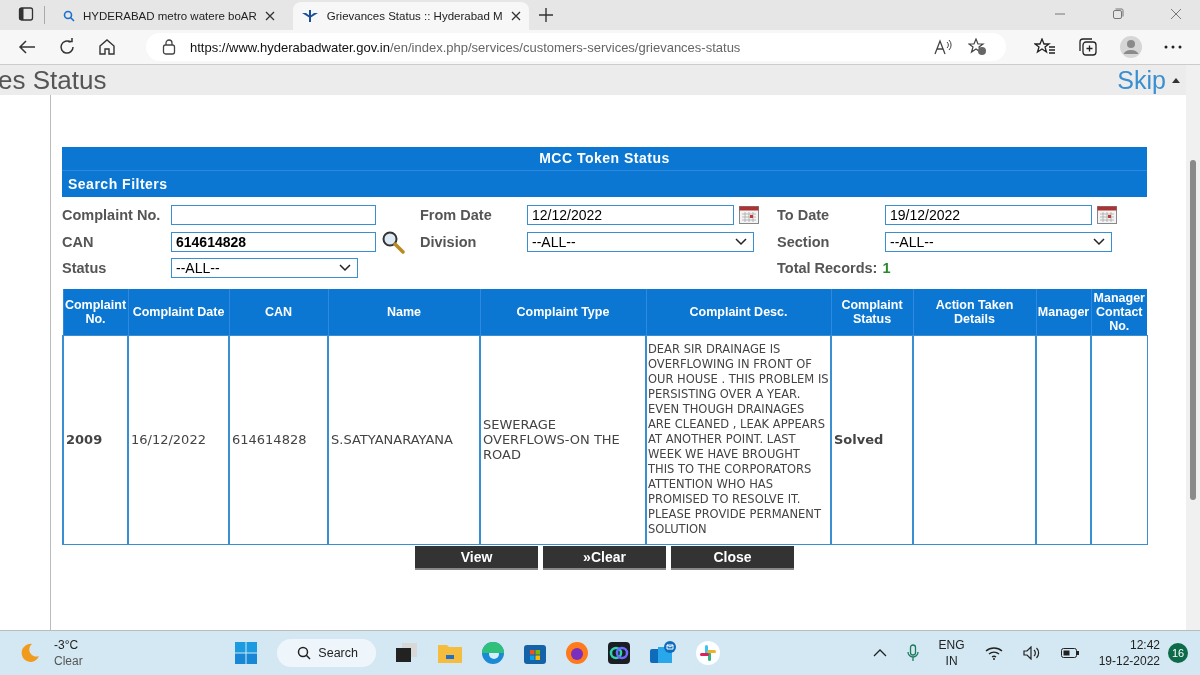 This screenshot has width=1200, height=675. Describe the element at coordinates (974, 311) in the screenshot. I see `column-header: Action Taken Details` at that location.